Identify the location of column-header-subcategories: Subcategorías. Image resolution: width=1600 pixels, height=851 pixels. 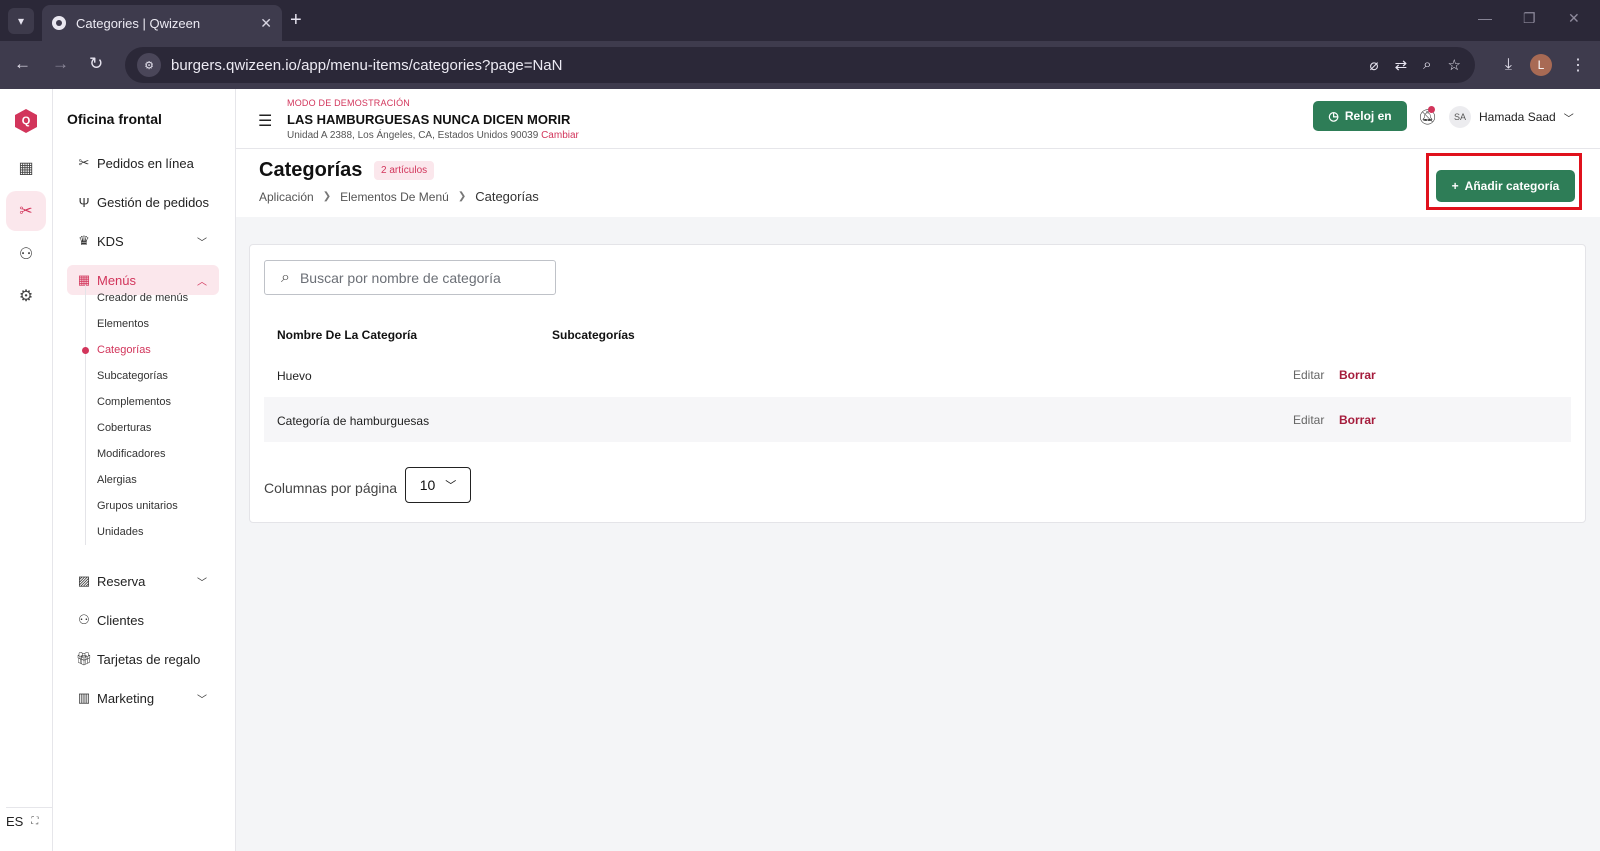
(593, 335).